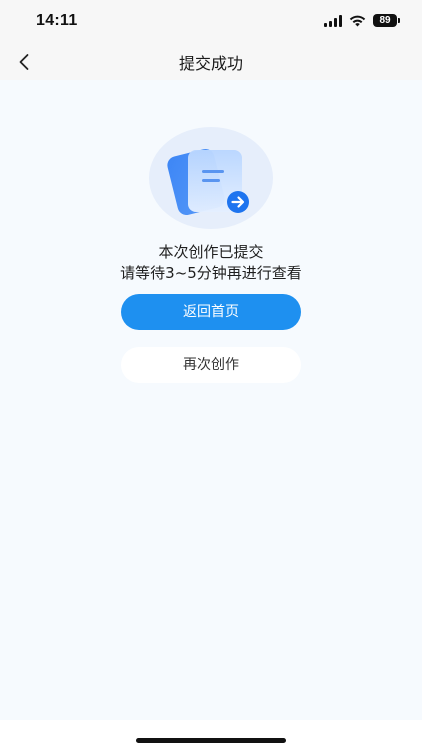 This screenshot has width=422, height=750. What do you see at coordinates (211, 365) in the screenshot?
I see `create-again-button: 再次创作` at bounding box center [211, 365].